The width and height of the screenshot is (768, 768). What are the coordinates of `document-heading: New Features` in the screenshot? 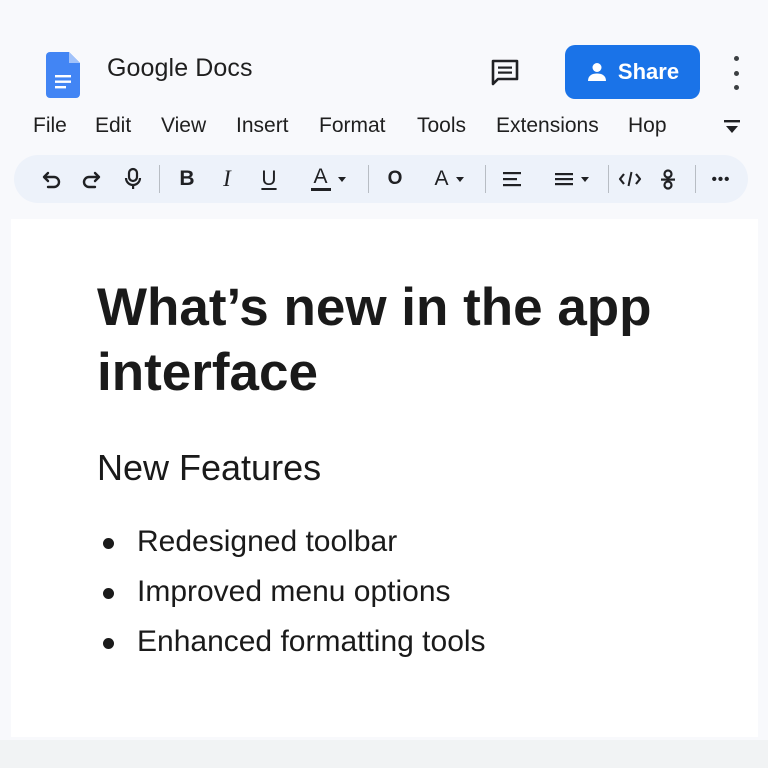 It's located at (209, 467).